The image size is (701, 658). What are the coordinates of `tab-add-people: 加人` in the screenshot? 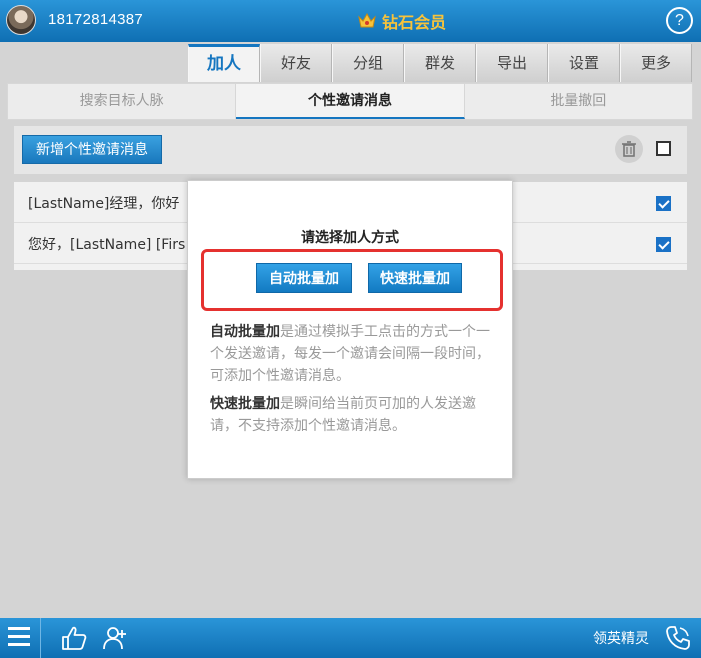 It's located at (224, 63).